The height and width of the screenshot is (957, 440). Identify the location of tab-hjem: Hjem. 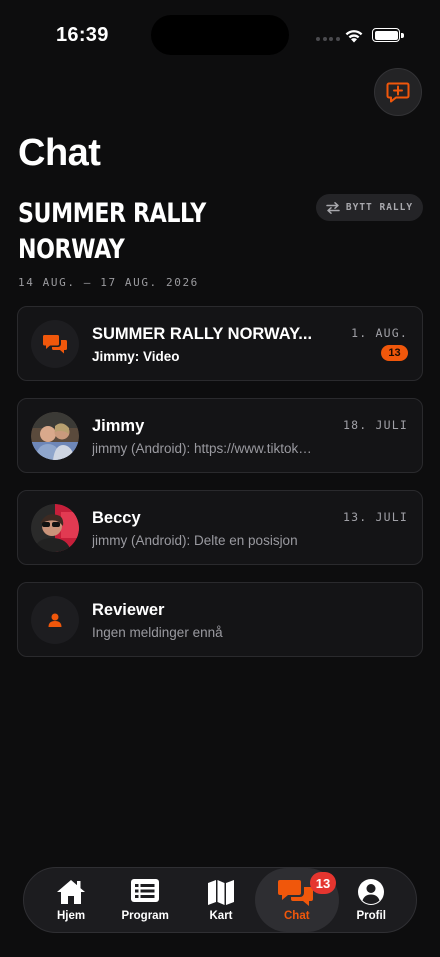
(71, 900).